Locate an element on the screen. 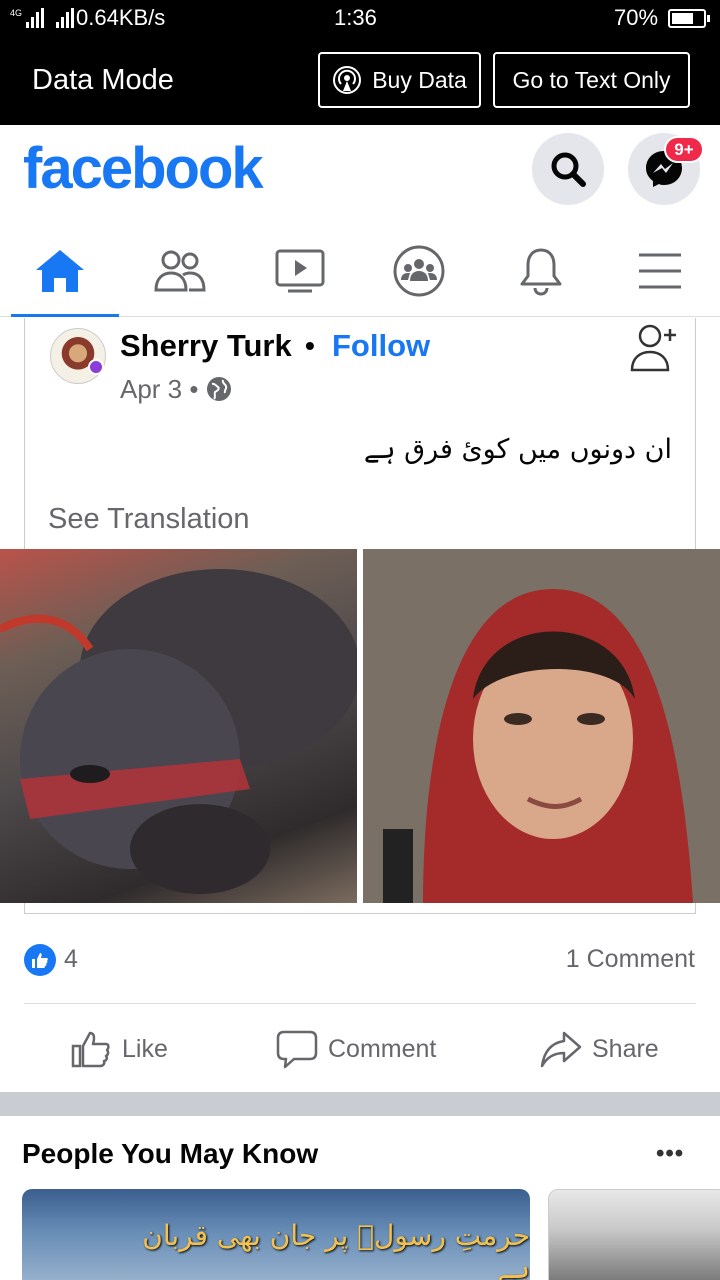  data-mode-bar: Data Mode Buy Data Go to Text Only is located at coordinates (360, 81).